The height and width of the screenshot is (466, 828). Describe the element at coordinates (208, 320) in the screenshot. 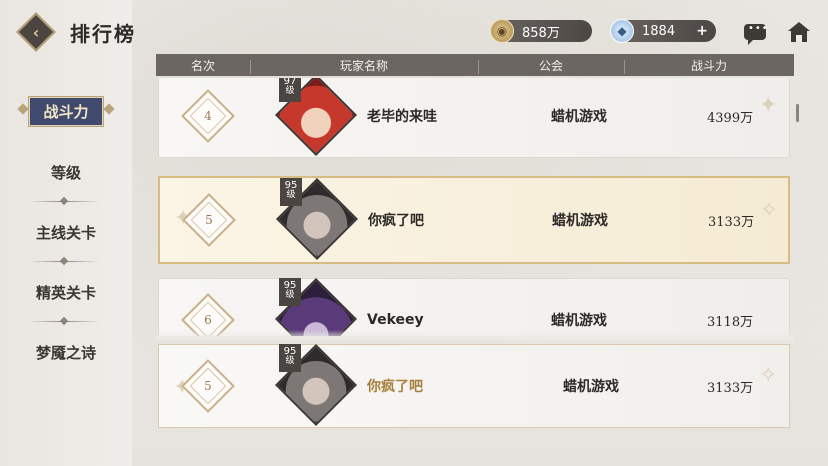

I see `rank-number: 6` at that location.